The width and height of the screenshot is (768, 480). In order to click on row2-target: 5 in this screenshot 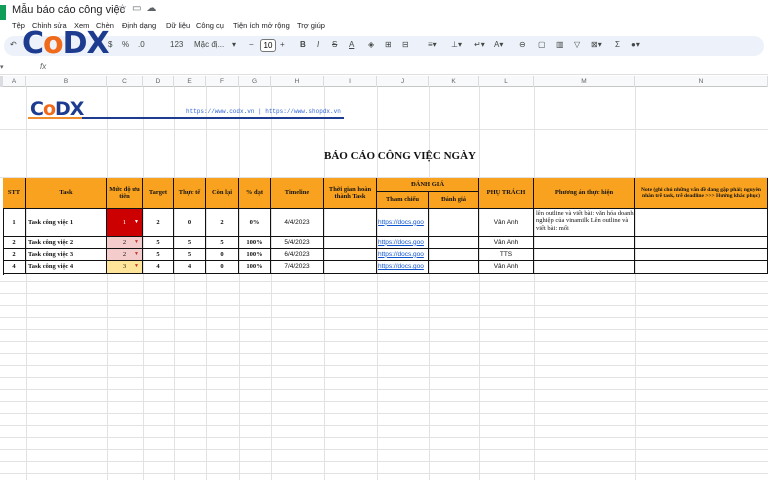, I will do `click(158, 243)`.